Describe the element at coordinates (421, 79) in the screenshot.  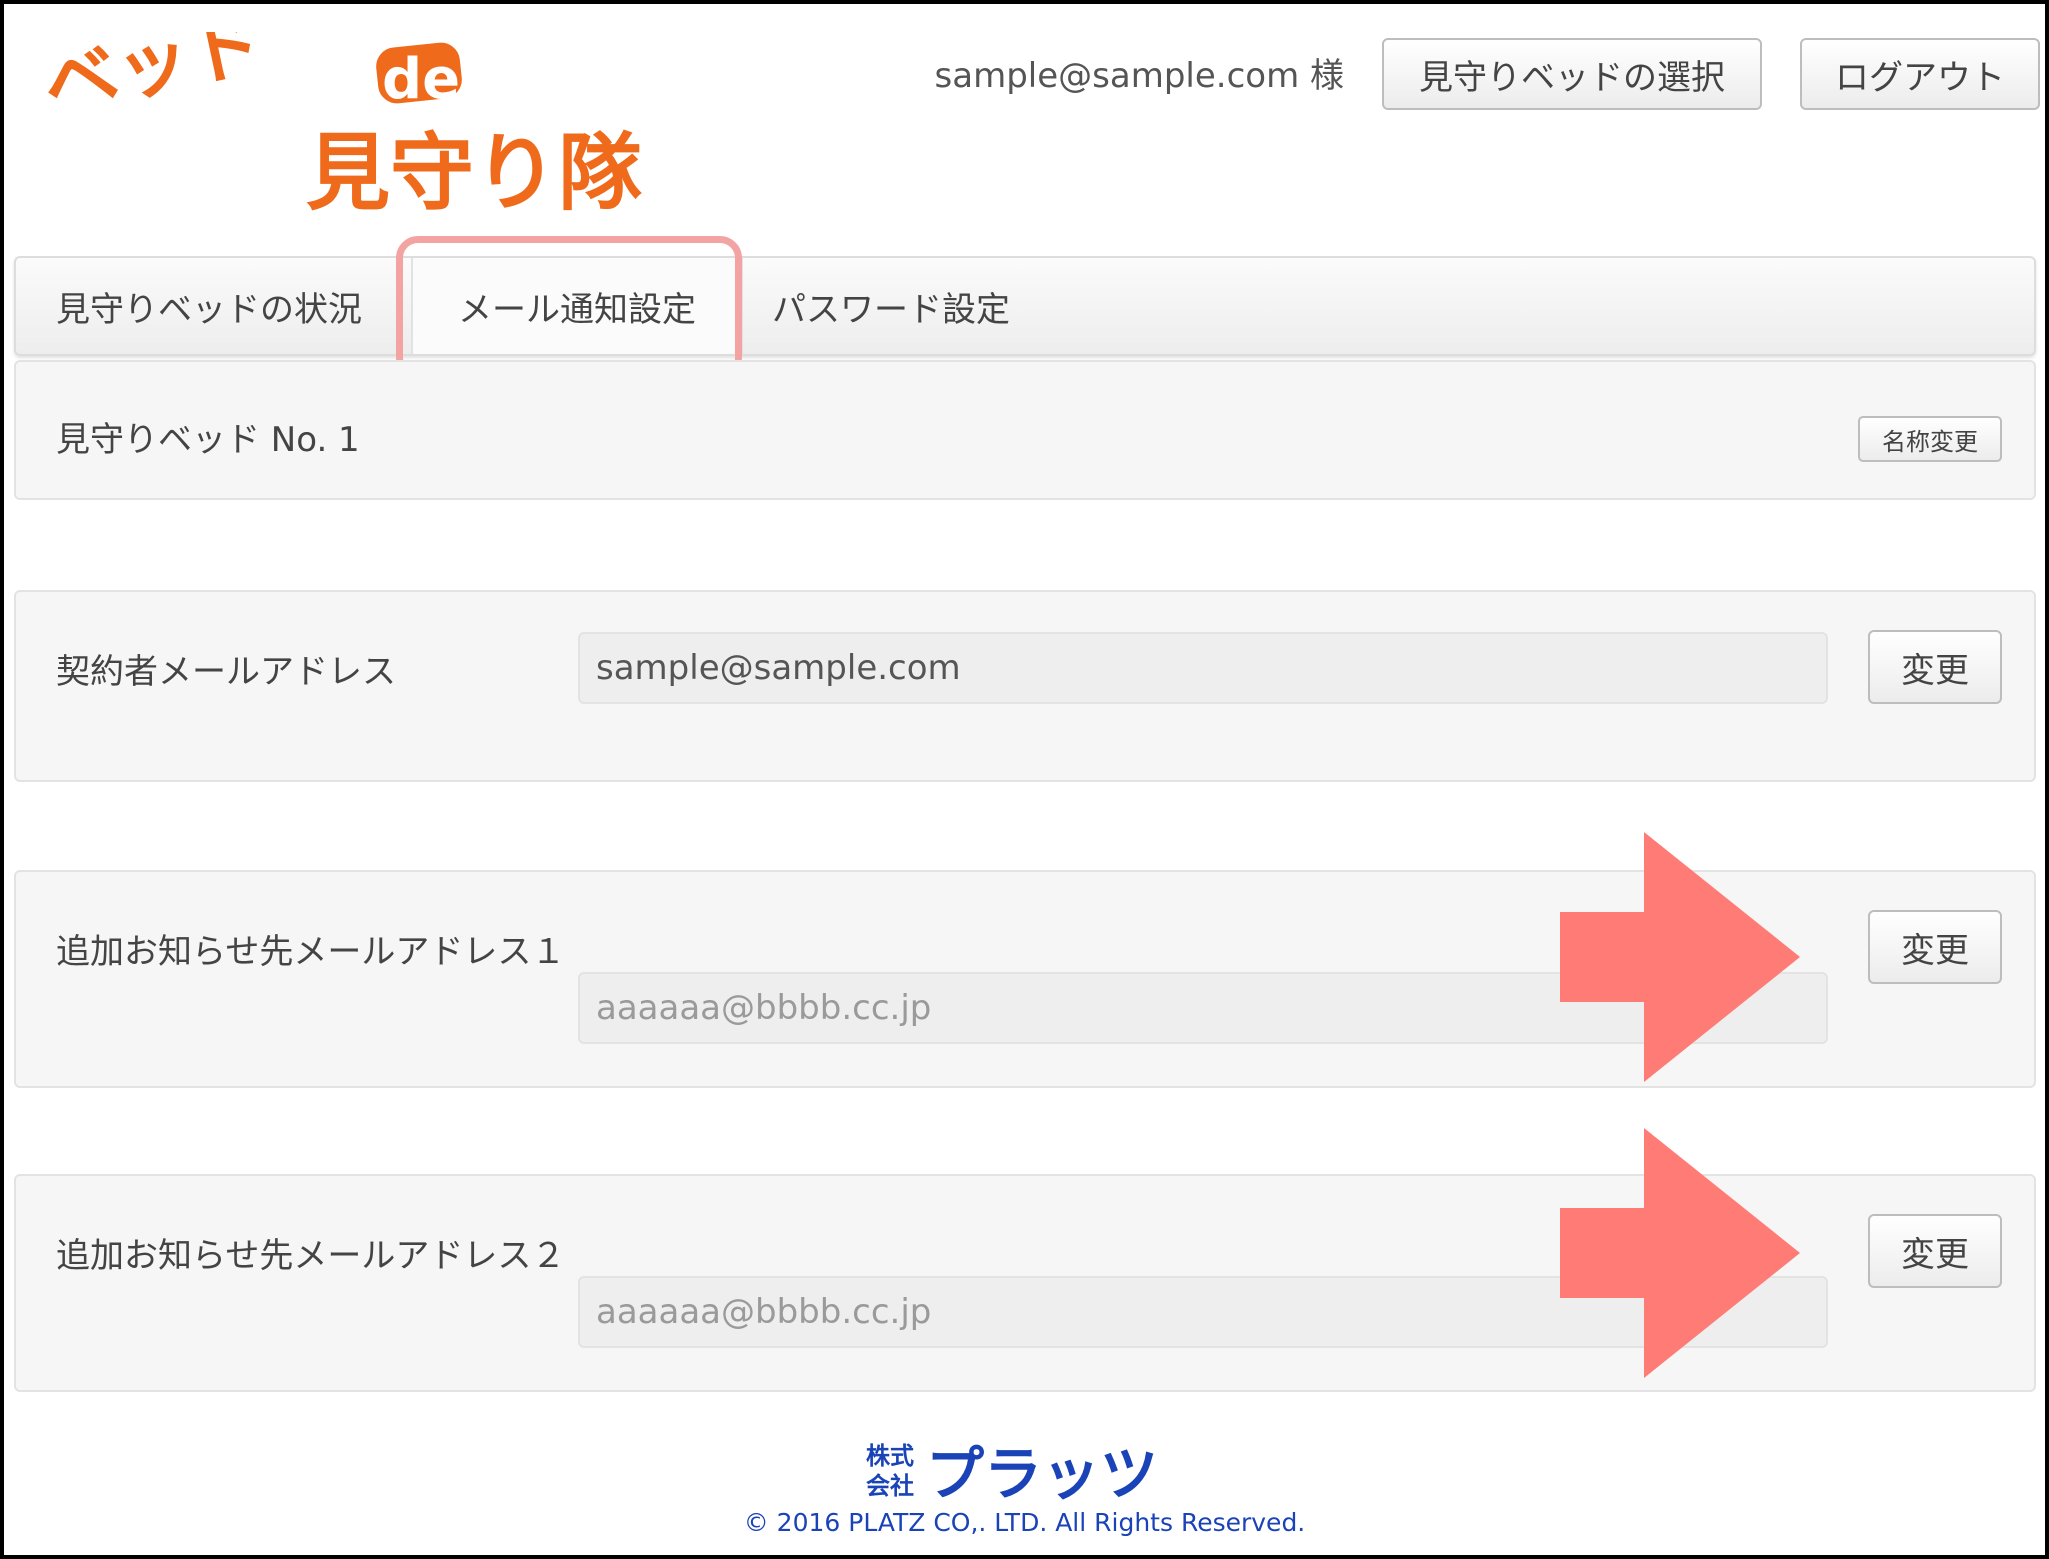
I see `logo-line1-suffix: de` at that location.